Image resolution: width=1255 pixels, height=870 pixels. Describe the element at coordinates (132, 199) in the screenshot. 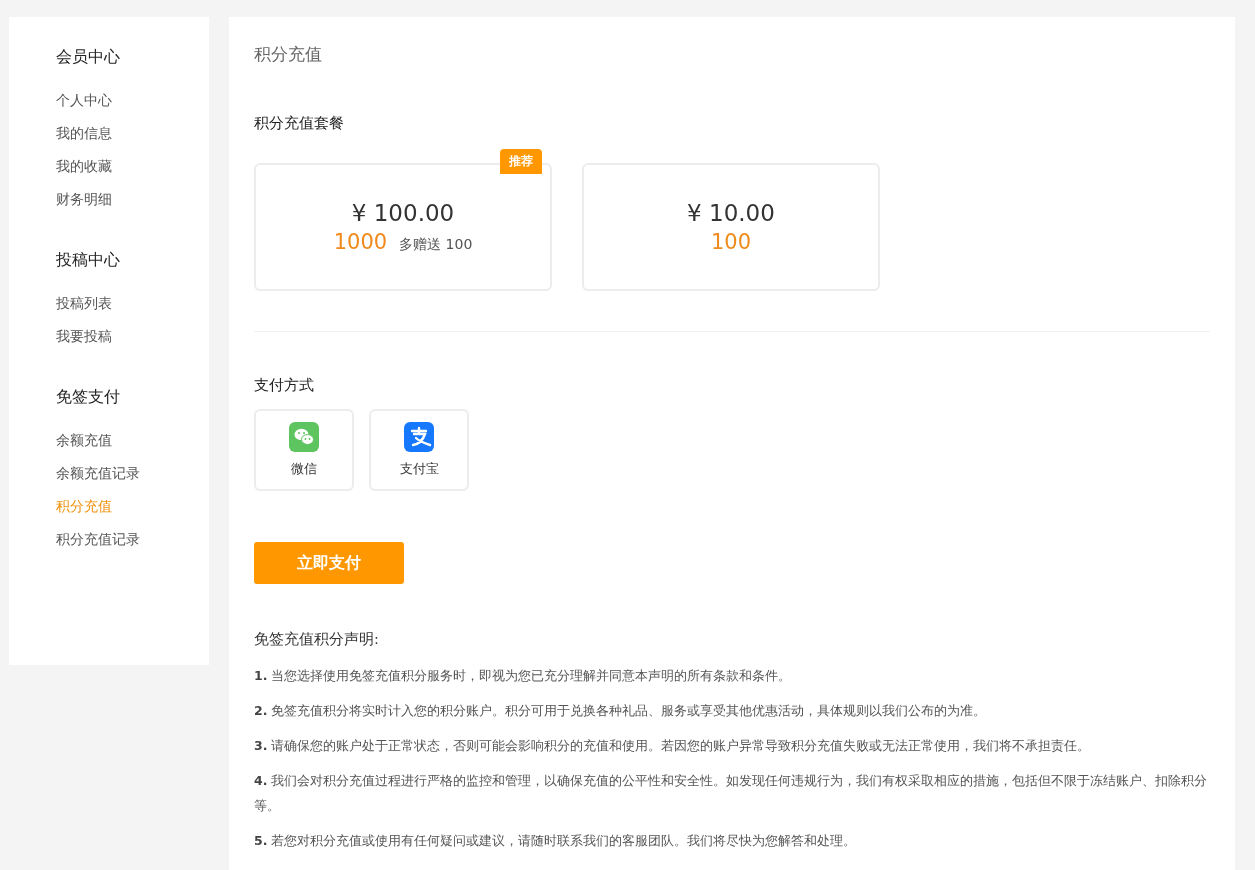

I see `sidebar-link: 财务明细` at that location.